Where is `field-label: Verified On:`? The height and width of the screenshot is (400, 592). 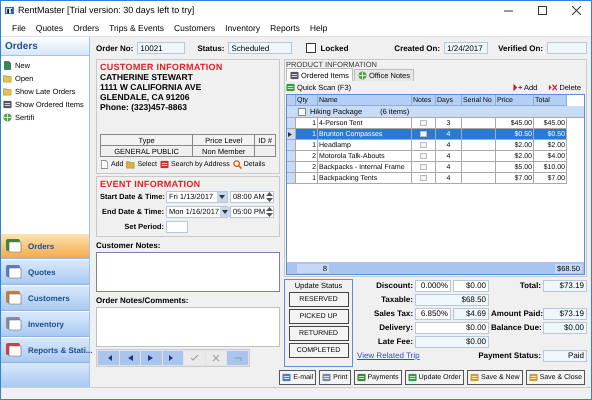 field-label: Verified On: is located at coordinates (520, 48).